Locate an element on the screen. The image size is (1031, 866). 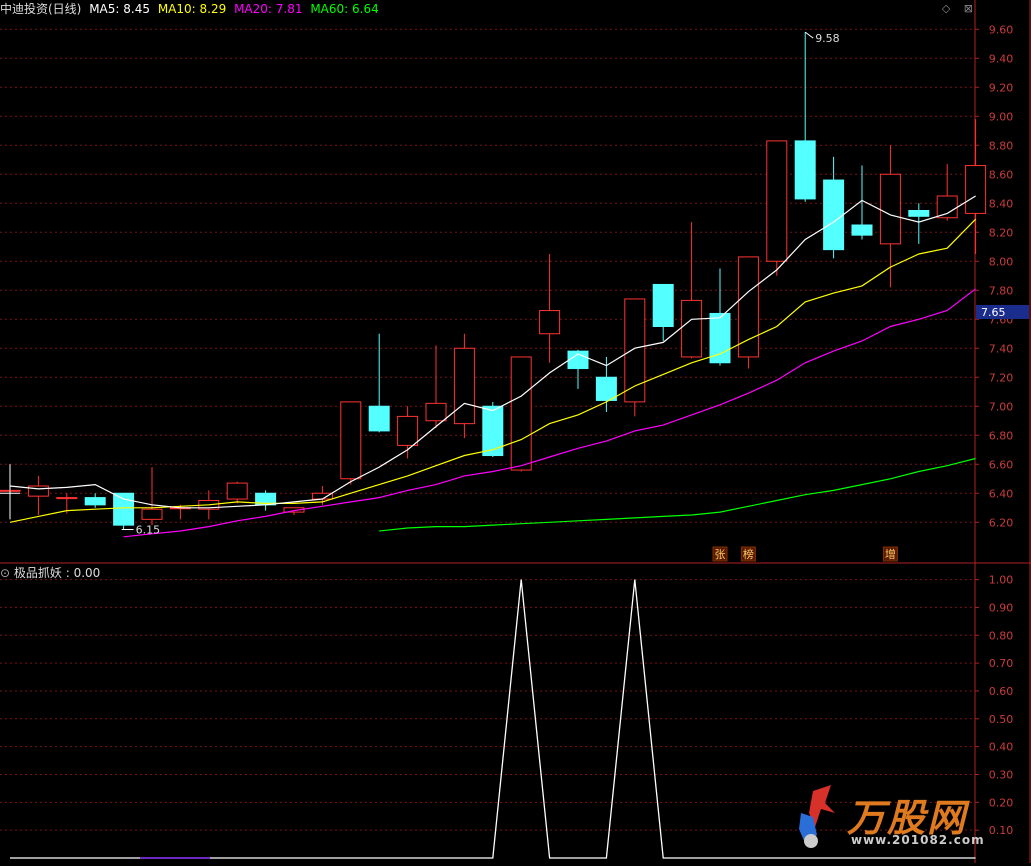
y-tick-label: 7.00 is located at coordinates (1001, 406).